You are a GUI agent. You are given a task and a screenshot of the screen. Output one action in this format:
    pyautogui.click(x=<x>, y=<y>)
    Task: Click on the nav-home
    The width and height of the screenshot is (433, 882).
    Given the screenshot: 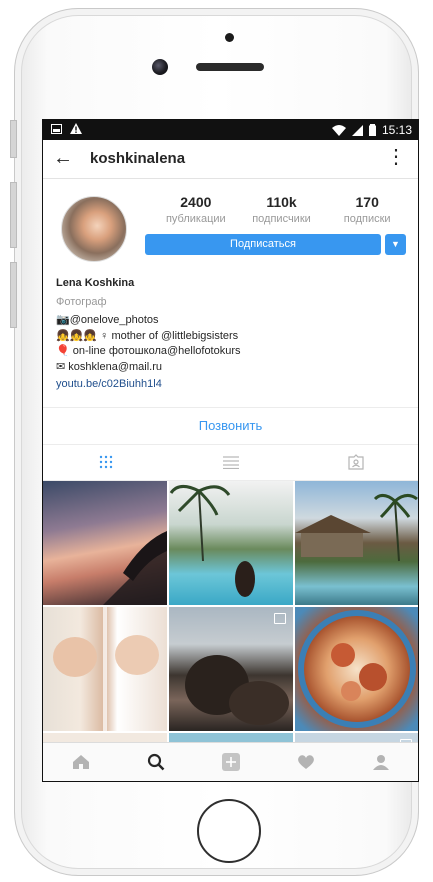 What is the action you would take?
    pyautogui.click(x=80, y=762)
    